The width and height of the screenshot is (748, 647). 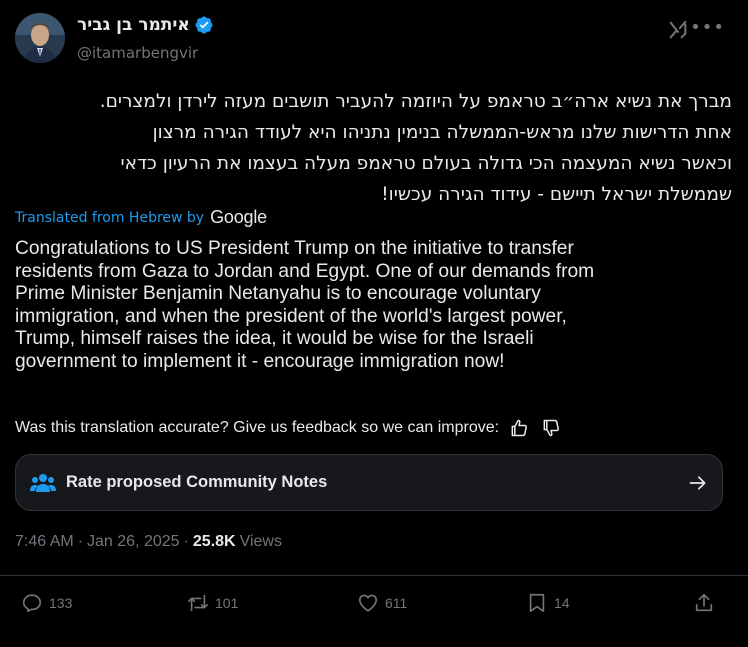 I want to click on arrow-right-icon, so click(x=697, y=482).